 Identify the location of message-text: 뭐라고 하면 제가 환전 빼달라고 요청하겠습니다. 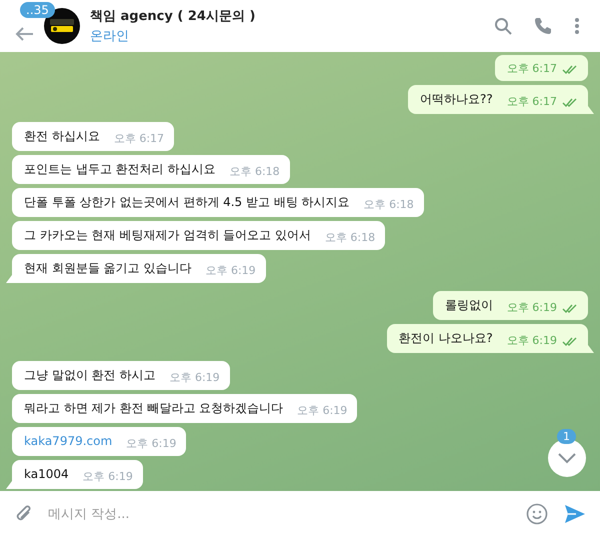
(154, 408).